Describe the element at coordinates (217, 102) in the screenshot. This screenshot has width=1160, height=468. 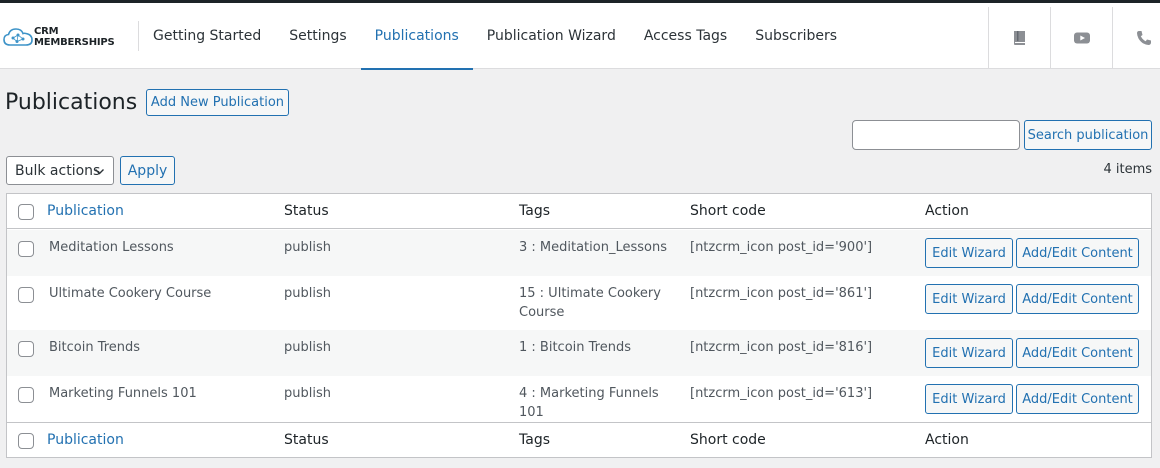
I see `add-new-publication-button: Add New Publication` at that location.